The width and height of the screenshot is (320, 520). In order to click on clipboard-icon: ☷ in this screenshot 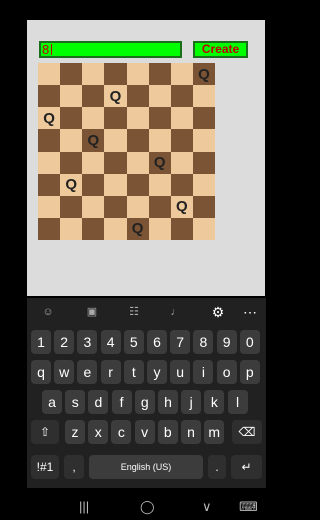, I will do `click(134, 312)`.